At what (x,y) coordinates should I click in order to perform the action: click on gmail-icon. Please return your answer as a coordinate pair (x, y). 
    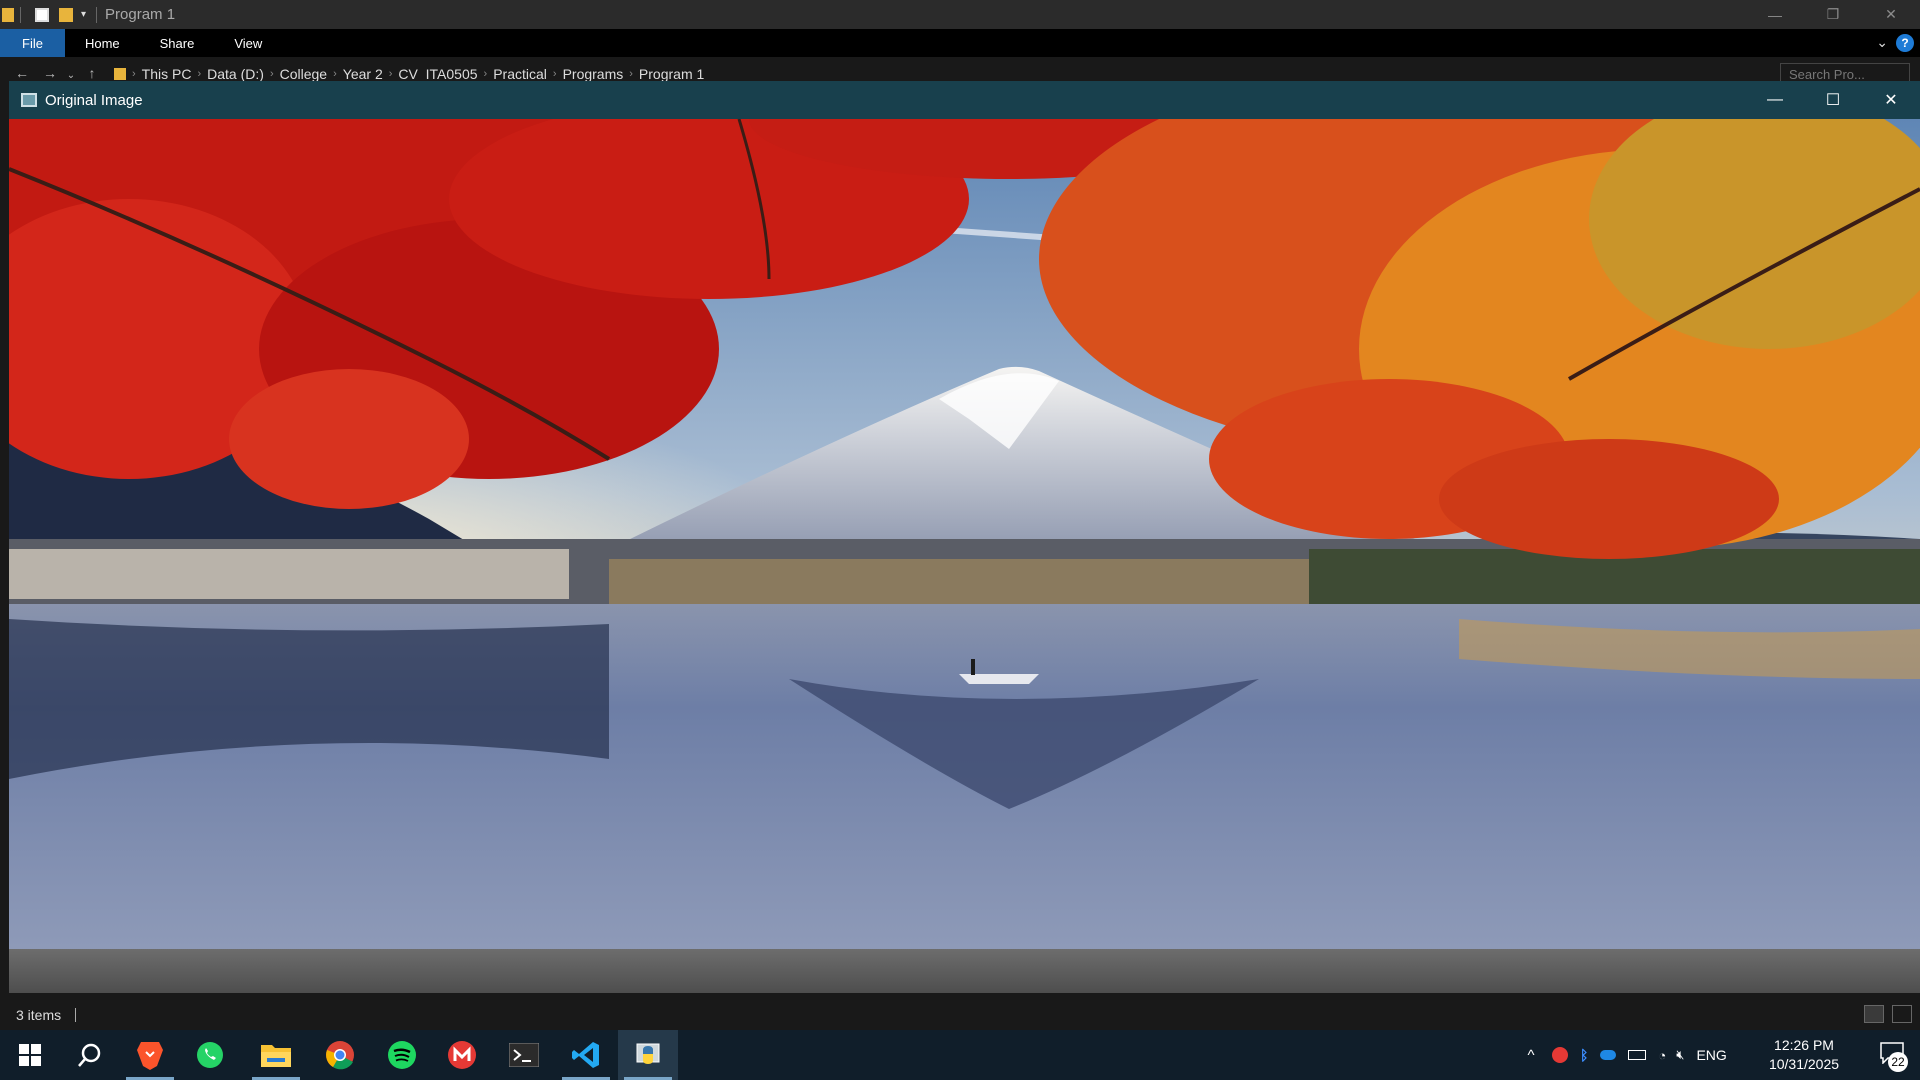
    Looking at the image, I should click on (462, 1055).